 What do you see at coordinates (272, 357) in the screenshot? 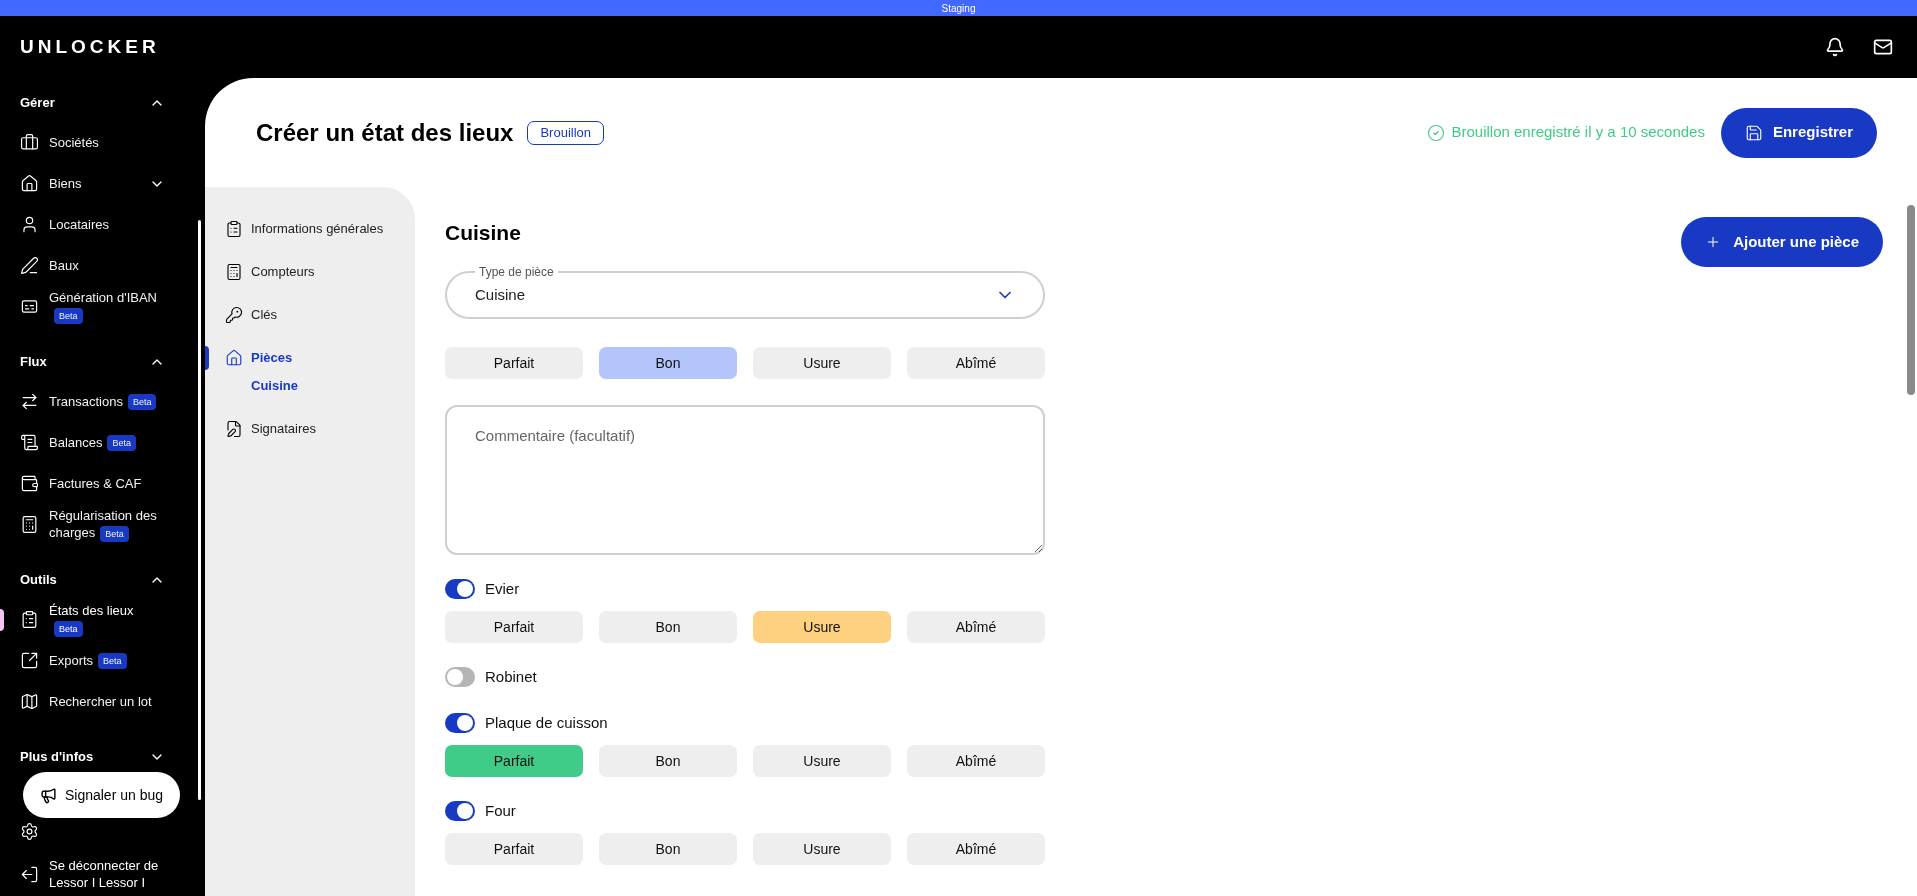
I see `step-link: Pièces` at bounding box center [272, 357].